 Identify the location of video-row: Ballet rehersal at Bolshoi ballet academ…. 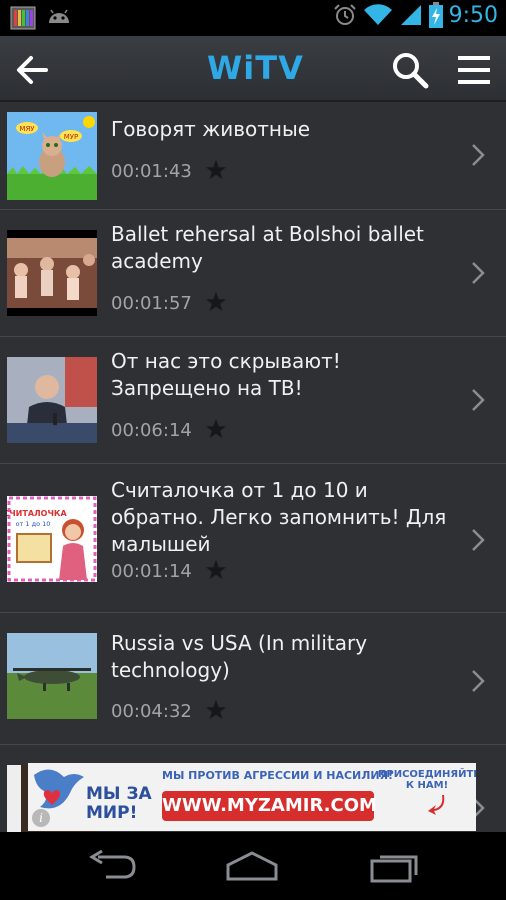
(253, 273).